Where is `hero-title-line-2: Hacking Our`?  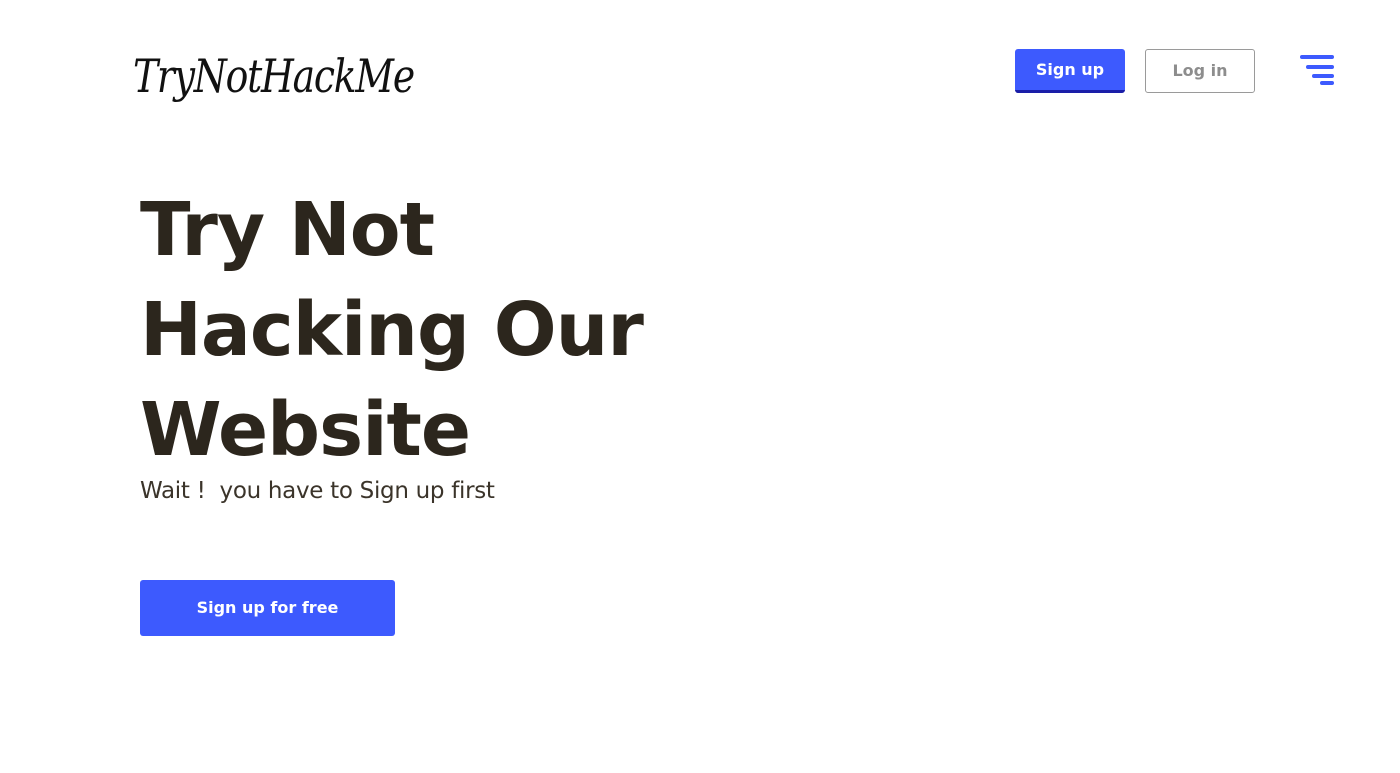
hero-title-line-2: Hacking Our is located at coordinates (392, 330).